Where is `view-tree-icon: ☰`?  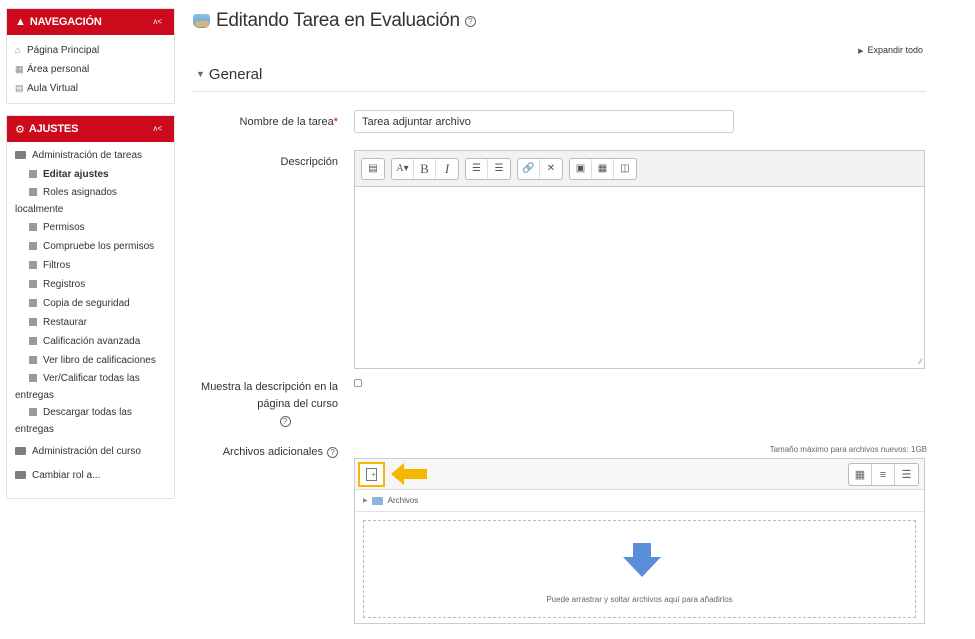
view-tree-icon: ☰ is located at coordinates (906, 474).